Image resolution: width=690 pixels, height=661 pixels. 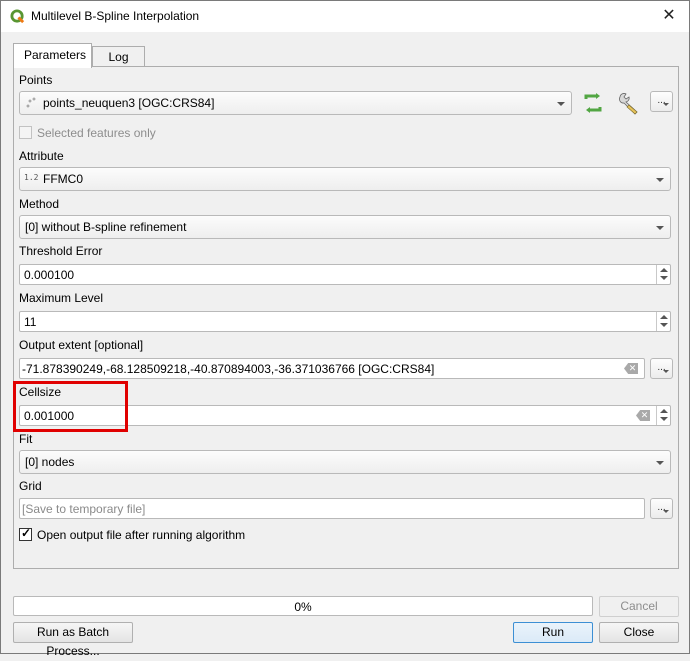 What do you see at coordinates (50, 462) in the screenshot?
I see `fit-value: [0] nodes` at bounding box center [50, 462].